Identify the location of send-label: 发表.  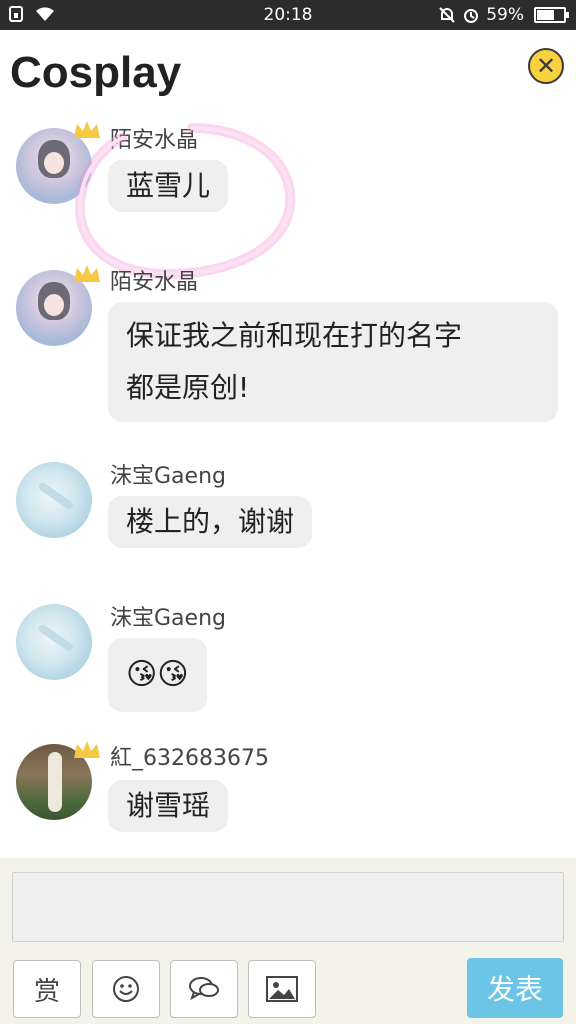
(514, 989).